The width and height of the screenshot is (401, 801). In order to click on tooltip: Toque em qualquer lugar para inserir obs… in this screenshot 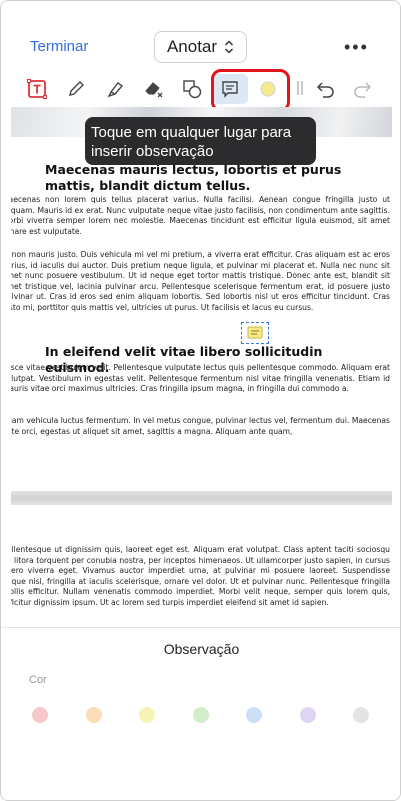, I will do `click(200, 141)`.